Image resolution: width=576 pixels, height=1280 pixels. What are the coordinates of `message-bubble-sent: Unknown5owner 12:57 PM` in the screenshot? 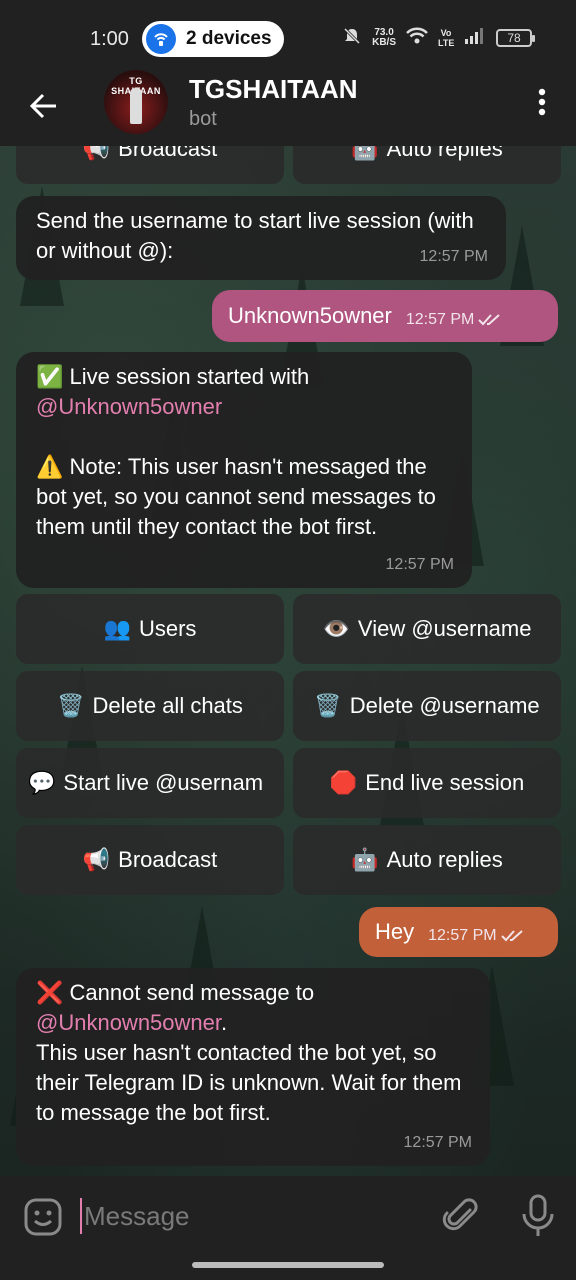 It's located at (385, 316).